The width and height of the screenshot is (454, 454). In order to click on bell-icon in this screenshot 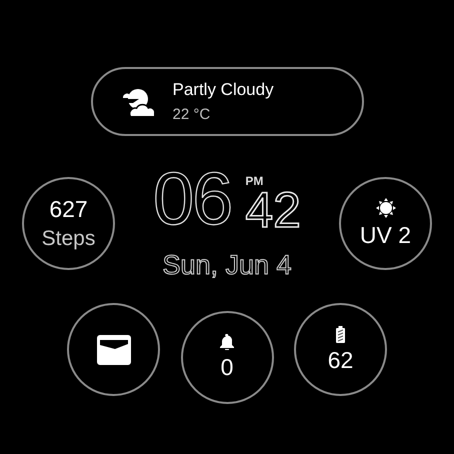, I will do `click(227, 342)`.